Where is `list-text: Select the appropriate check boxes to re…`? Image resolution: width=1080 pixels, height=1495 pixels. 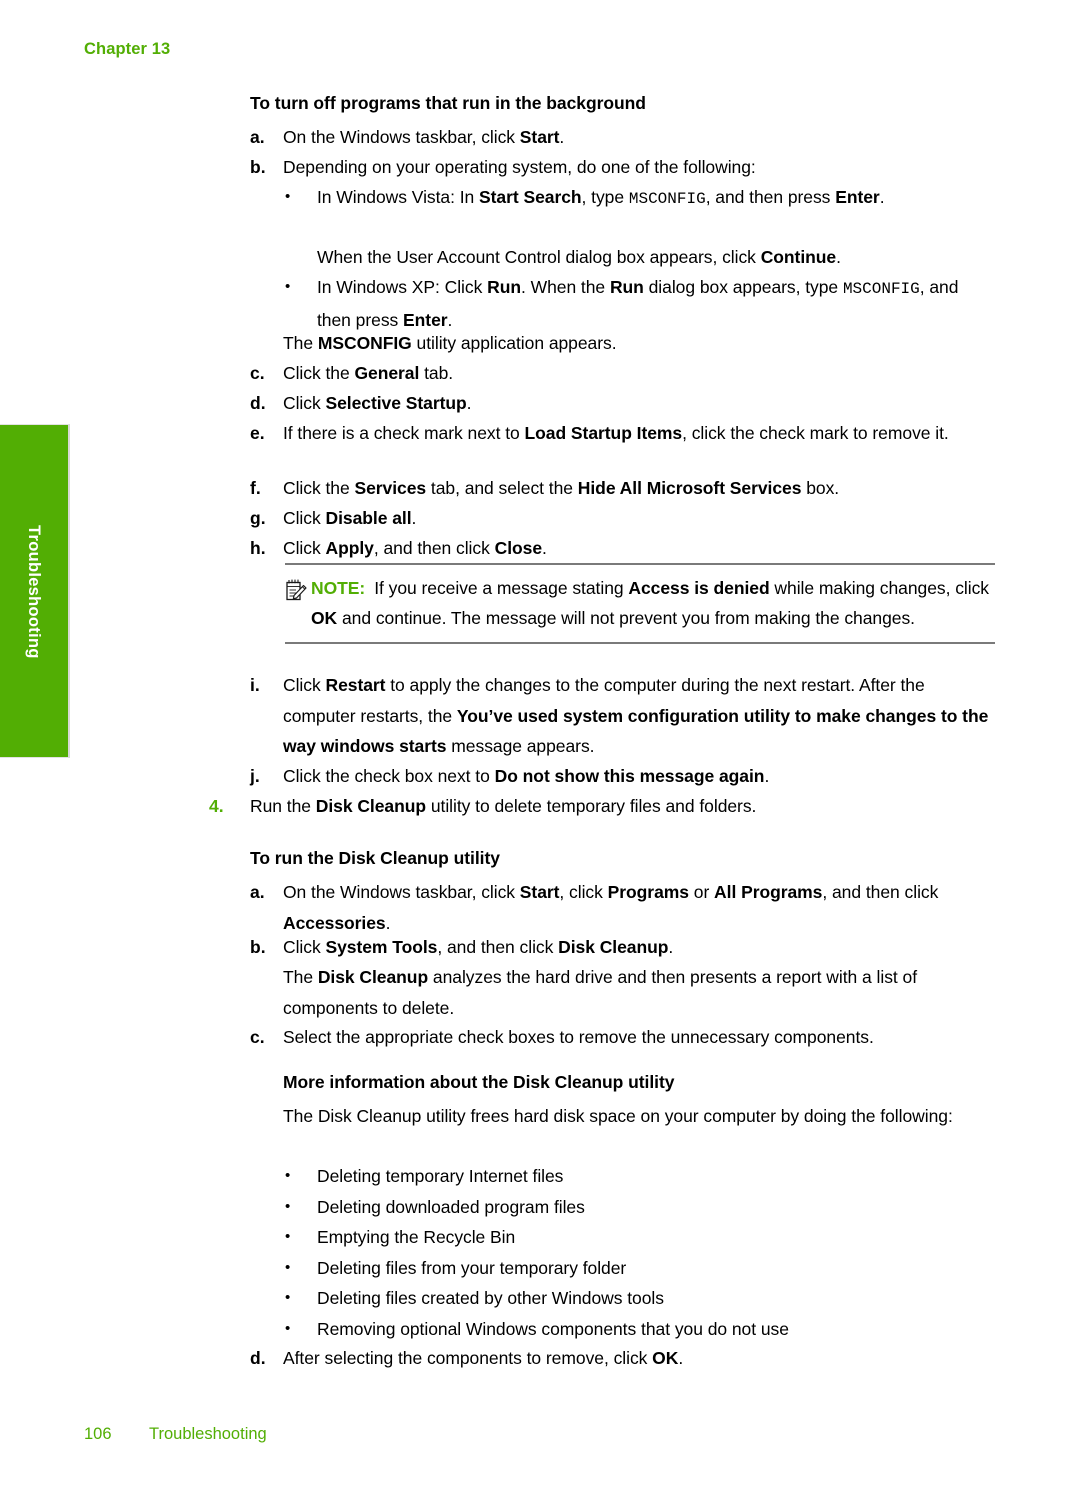
list-text: Select the appropriate check boxes to re… is located at coordinates (578, 1037).